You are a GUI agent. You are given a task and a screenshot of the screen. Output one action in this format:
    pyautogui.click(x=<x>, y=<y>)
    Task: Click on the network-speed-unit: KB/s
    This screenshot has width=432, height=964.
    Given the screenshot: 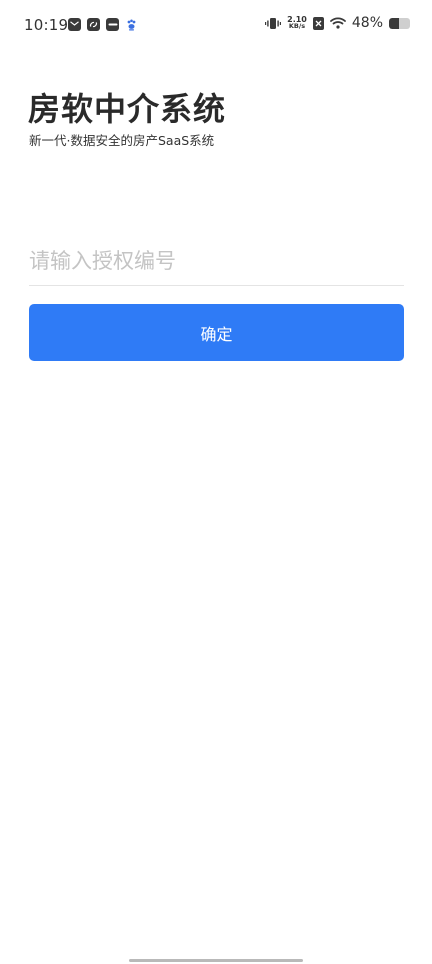 What is the action you would take?
    pyautogui.click(x=297, y=26)
    